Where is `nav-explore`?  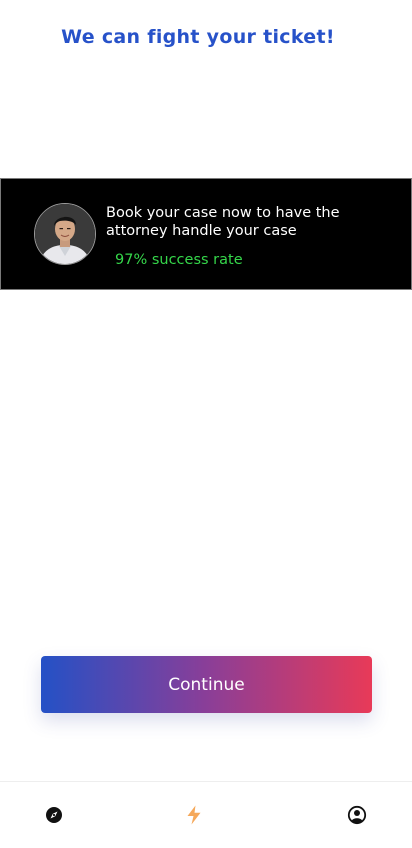 nav-explore is located at coordinates (54, 815).